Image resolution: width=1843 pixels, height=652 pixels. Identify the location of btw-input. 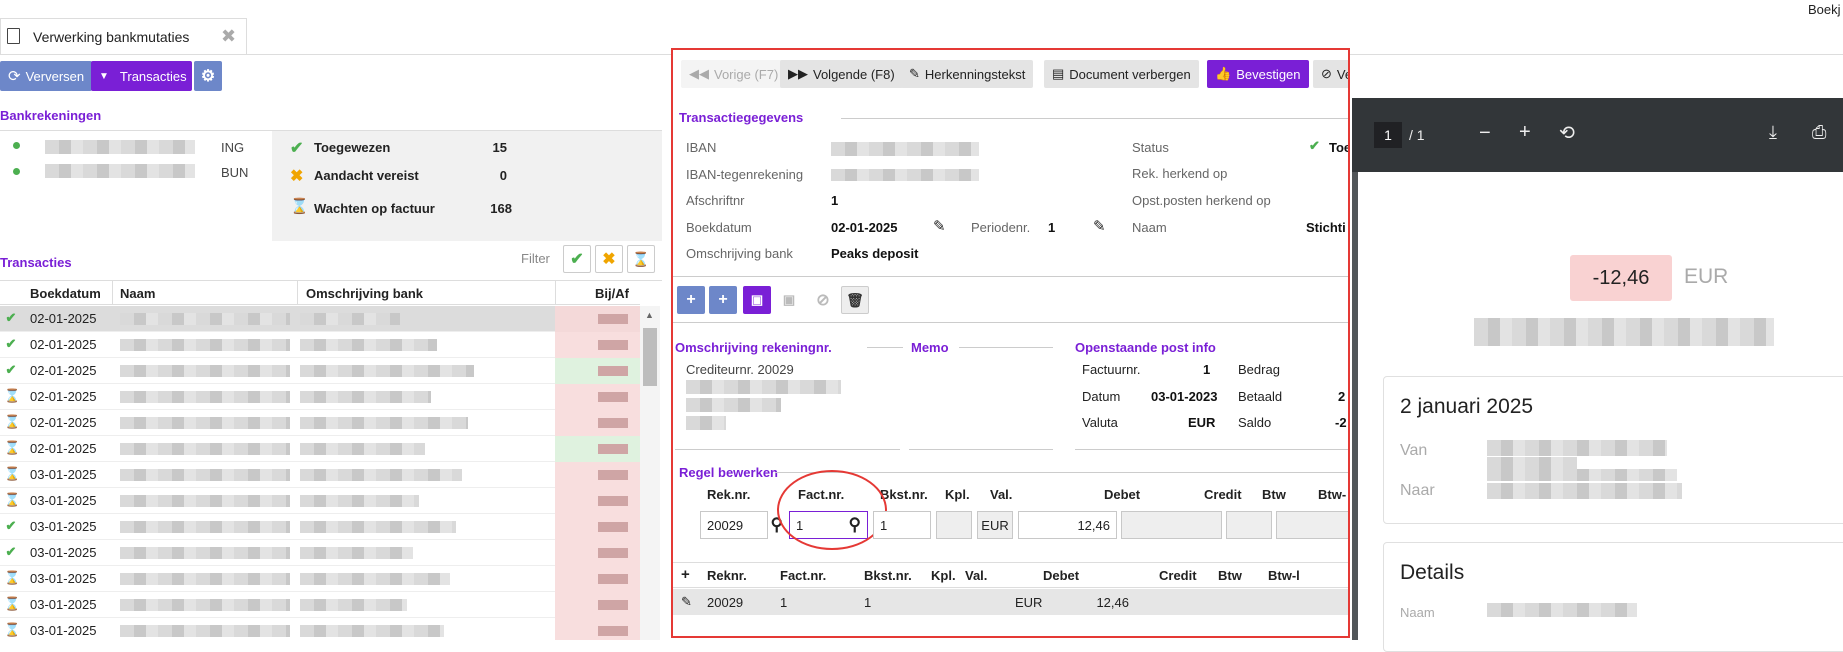
(1249, 525).